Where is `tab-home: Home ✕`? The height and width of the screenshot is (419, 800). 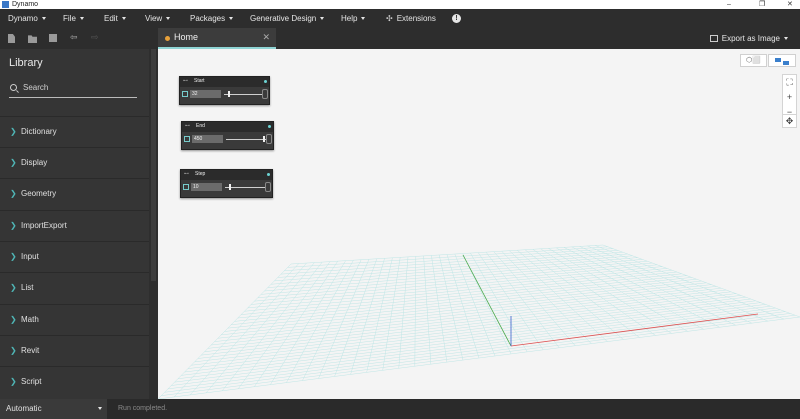 tab-home: Home ✕ is located at coordinates (217, 38).